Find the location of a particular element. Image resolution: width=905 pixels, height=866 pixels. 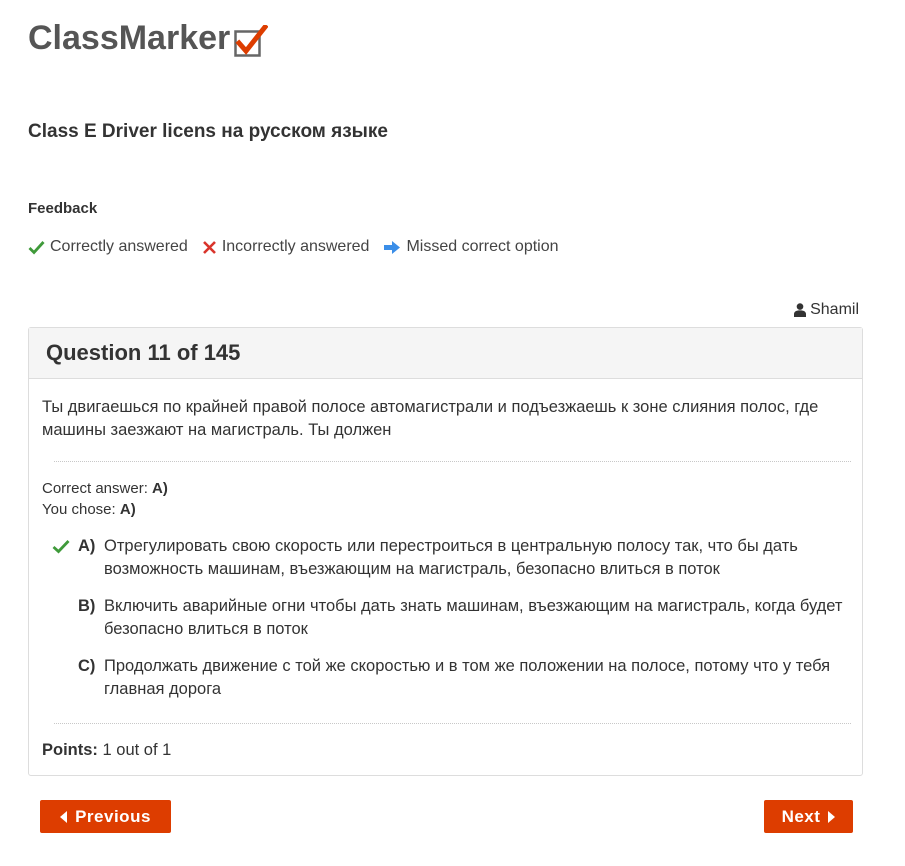

legend-incorrect: Incorrectly answered is located at coordinates (286, 247).